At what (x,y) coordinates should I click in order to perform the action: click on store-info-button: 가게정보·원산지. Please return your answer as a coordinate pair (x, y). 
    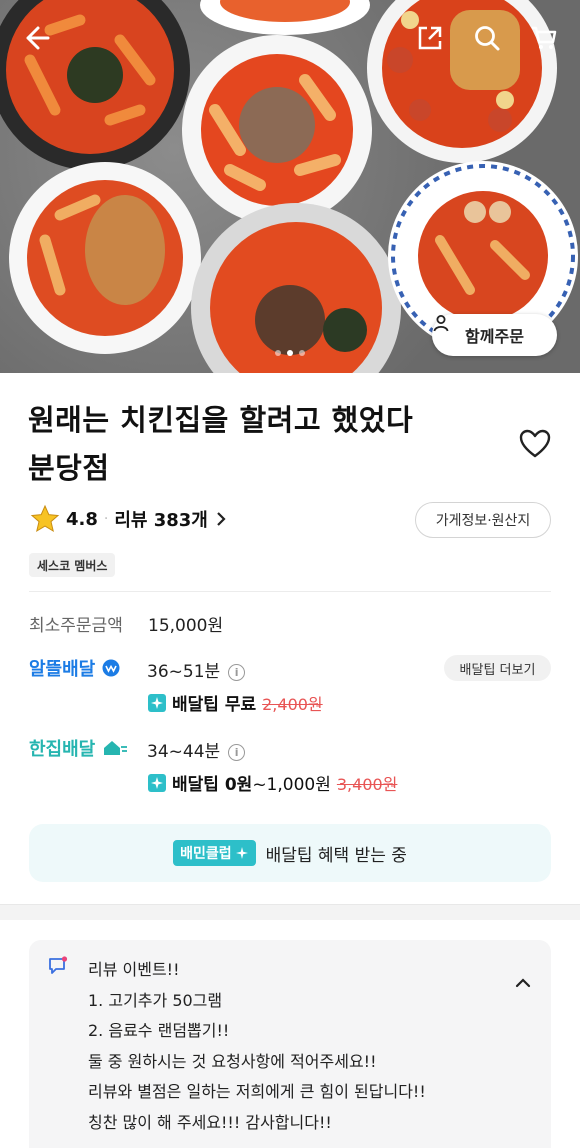
    Looking at the image, I should click on (483, 520).